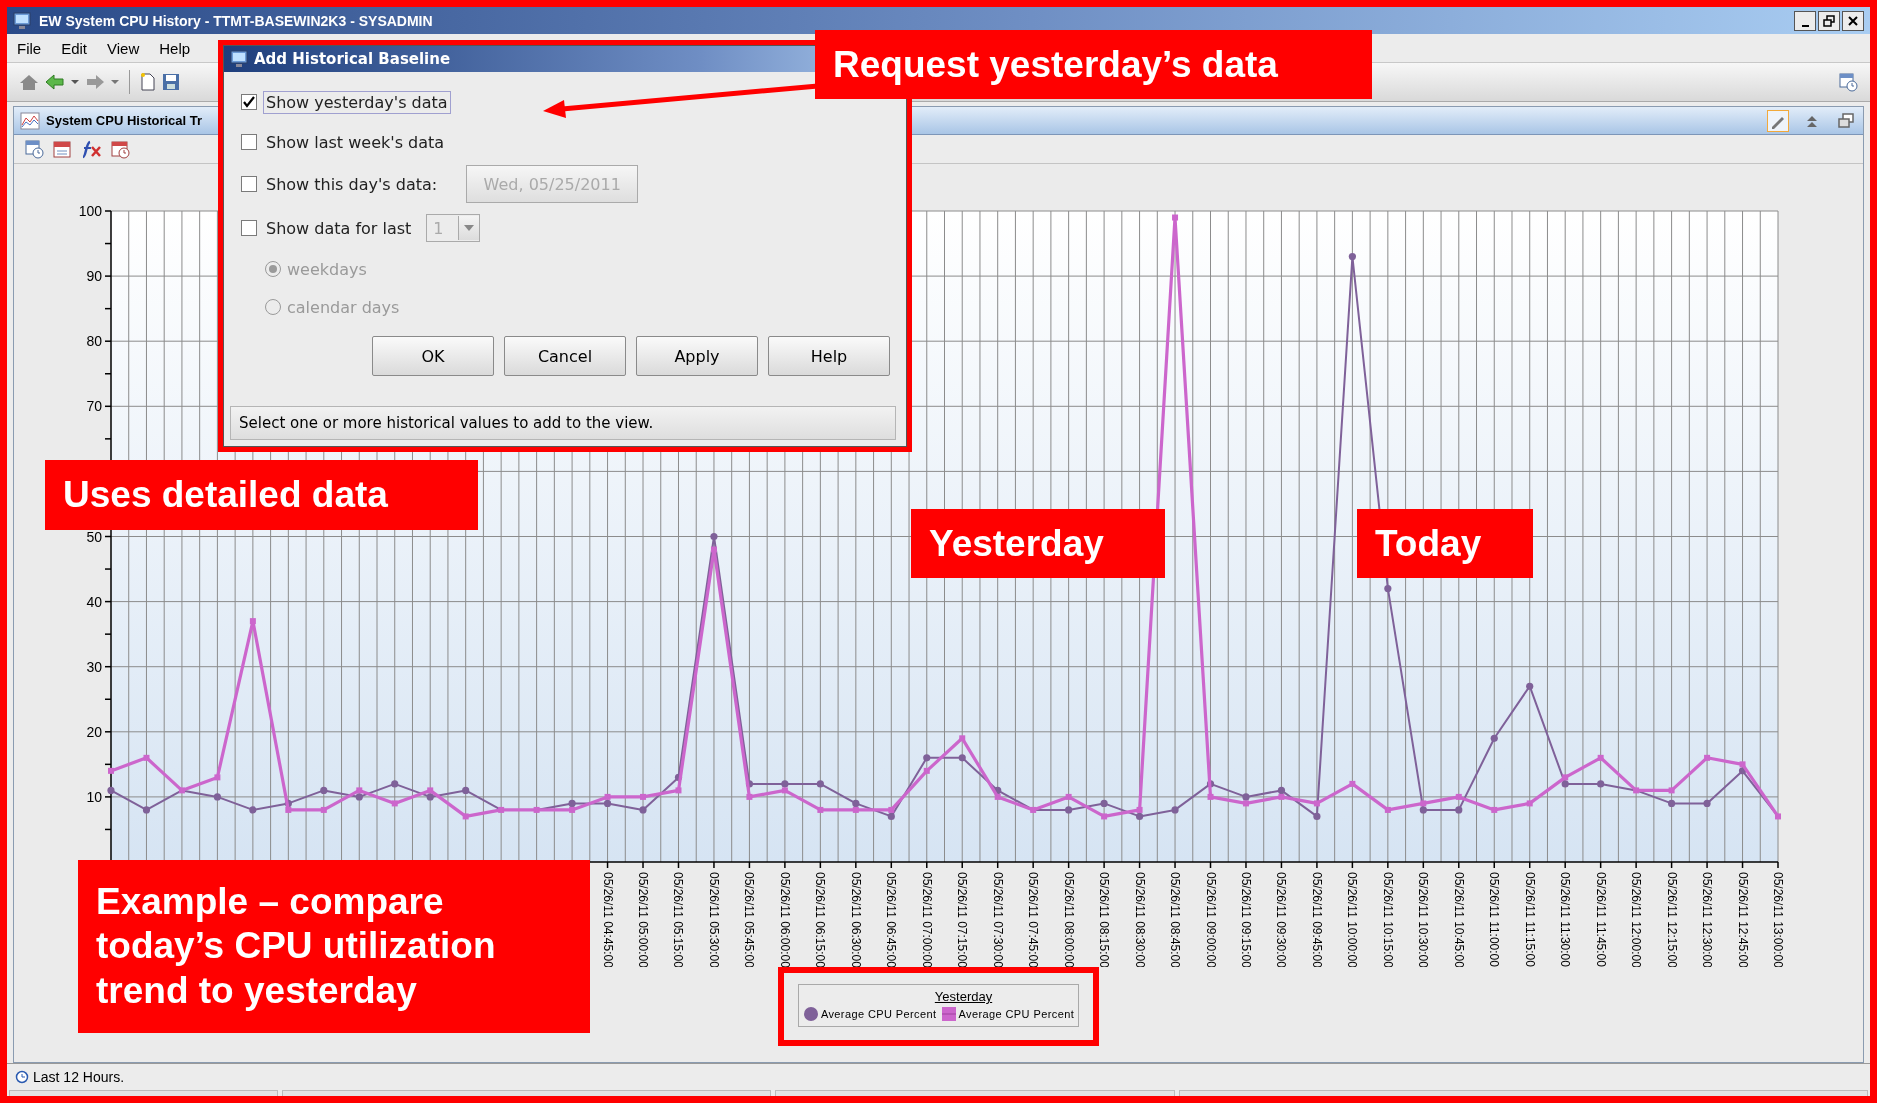  Describe the element at coordinates (1493, 919) in the screenshot. I see `x-tick-label: 05/26/11 11:00:00` at that location.